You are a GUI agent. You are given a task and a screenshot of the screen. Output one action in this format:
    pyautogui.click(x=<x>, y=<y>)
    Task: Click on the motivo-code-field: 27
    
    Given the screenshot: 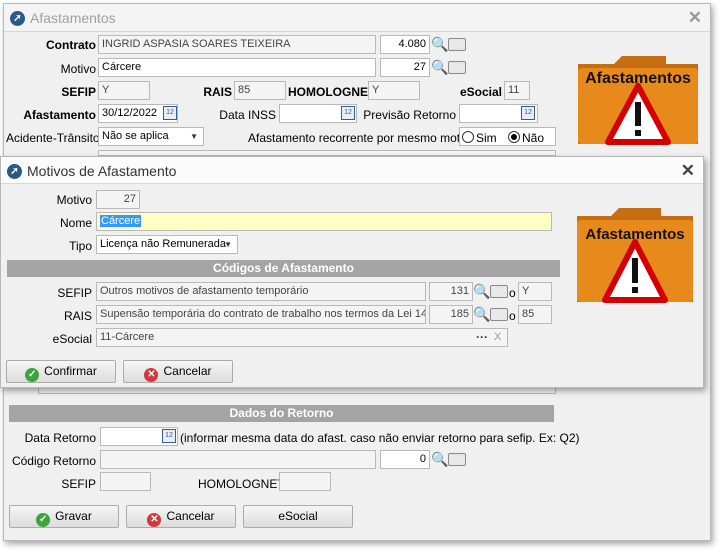 What is the action you would take?
    pyautogui.click(x=405, y=67)
    